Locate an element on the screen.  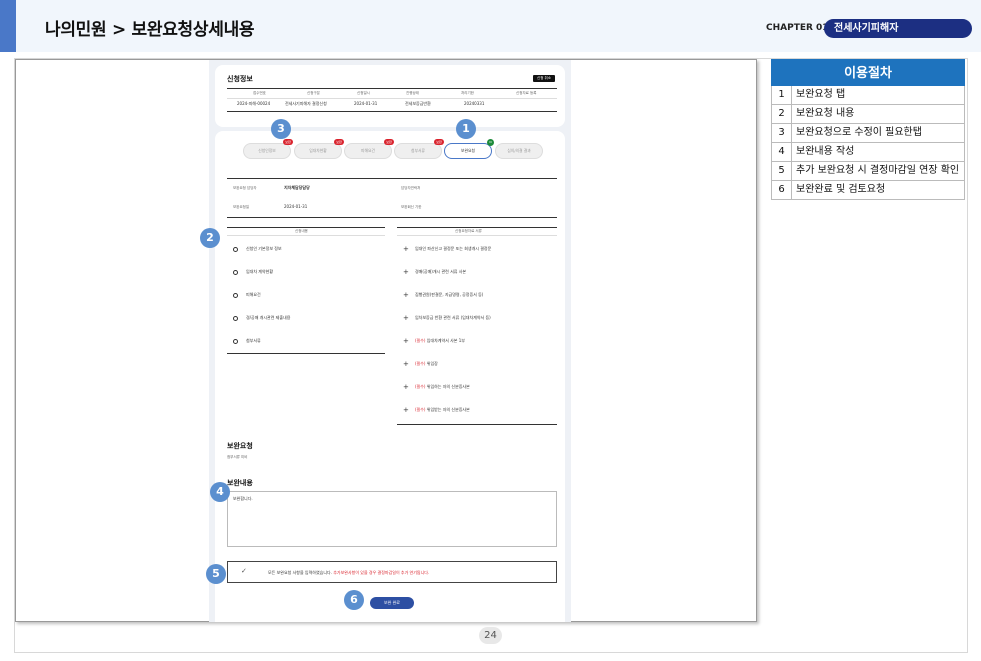
request-item: 피해요건 is located at coordinates (247, 294).